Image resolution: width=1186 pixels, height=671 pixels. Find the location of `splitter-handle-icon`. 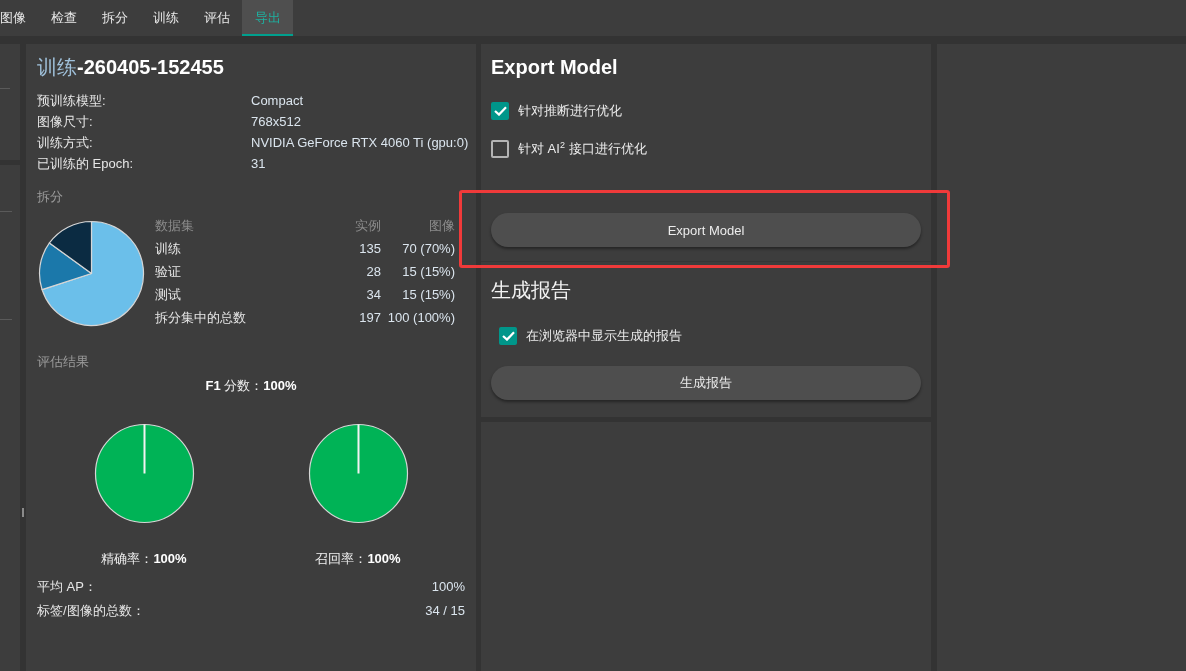

splitter-handle-icon is located at coordinates (23, 512).